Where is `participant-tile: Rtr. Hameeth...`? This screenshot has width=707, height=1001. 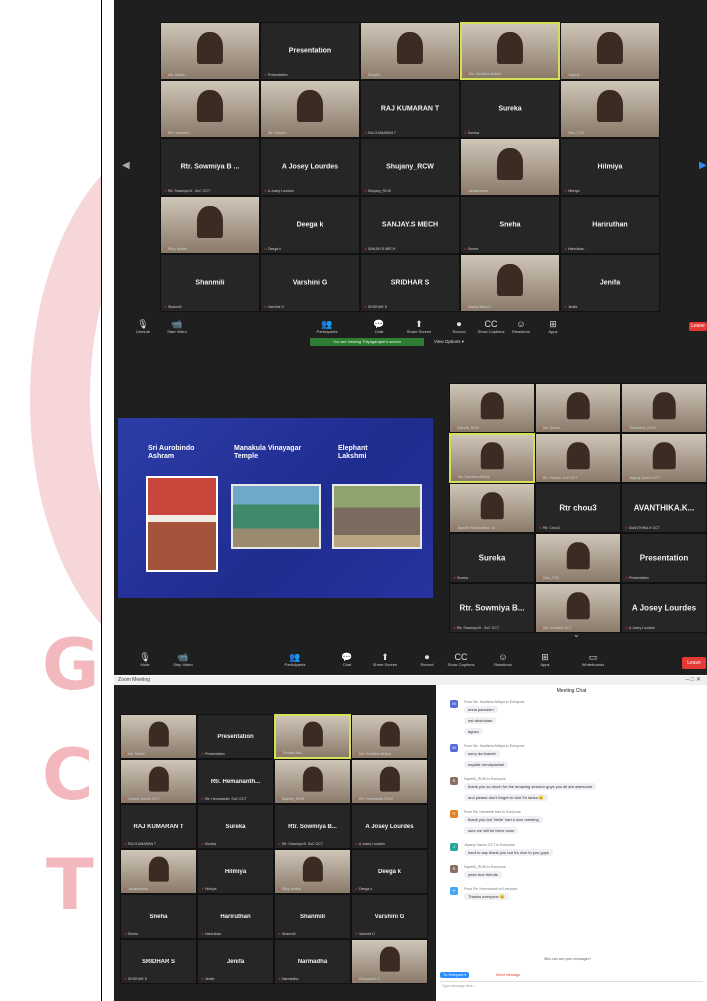 participant-tile: Rtr. Hameeth... is located at coordinates (210, 109).